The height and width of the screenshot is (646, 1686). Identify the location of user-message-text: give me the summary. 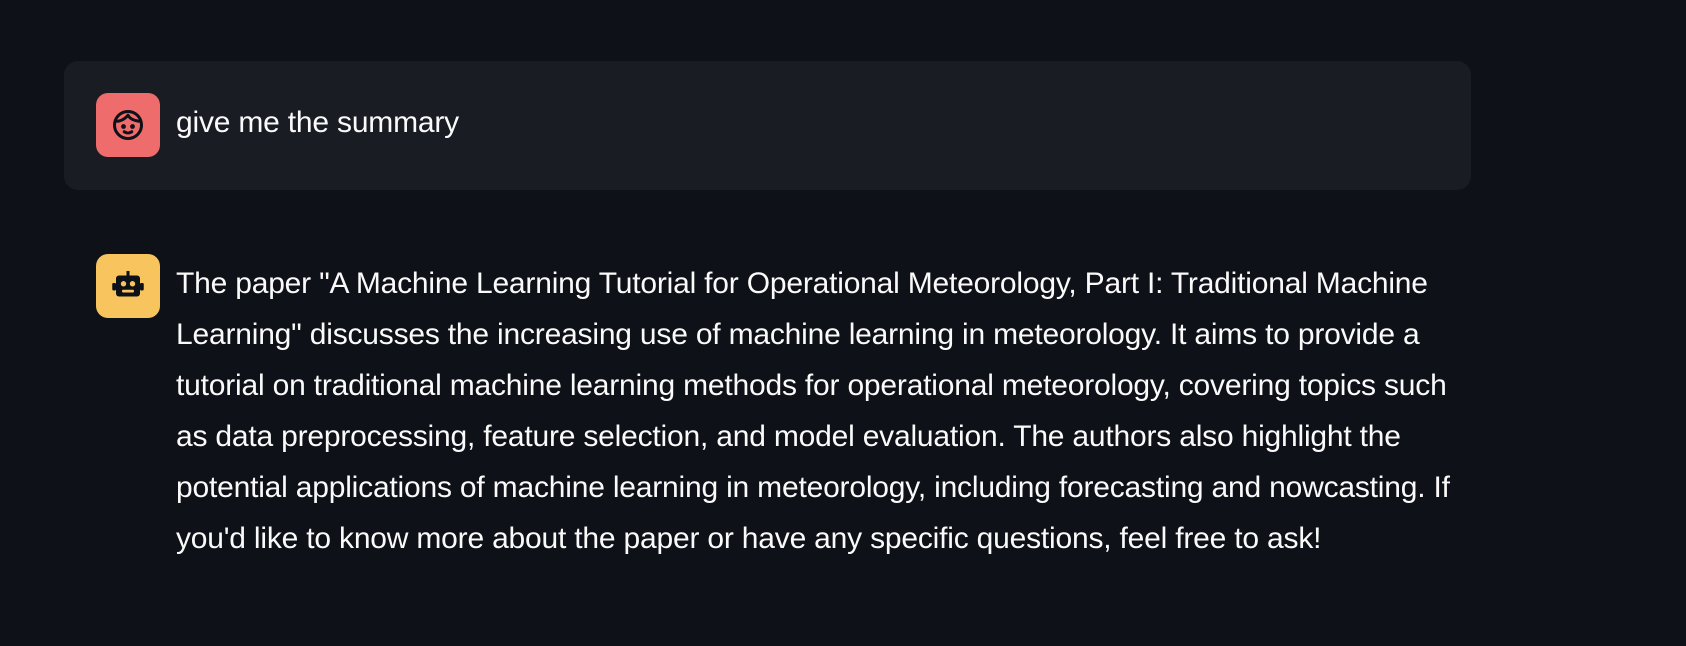
(317, 122).